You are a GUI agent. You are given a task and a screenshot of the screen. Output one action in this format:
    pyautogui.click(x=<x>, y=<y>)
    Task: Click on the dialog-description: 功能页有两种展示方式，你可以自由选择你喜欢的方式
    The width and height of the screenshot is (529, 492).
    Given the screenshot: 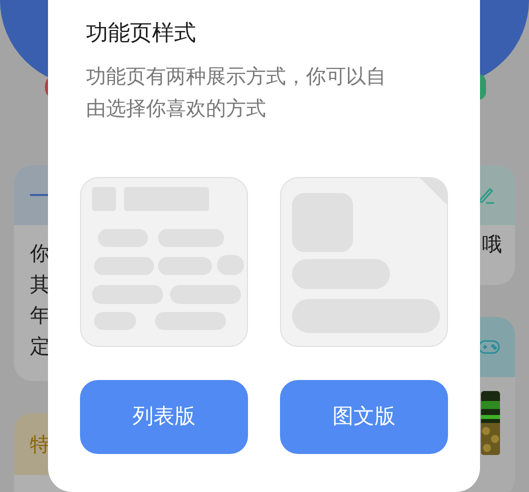 What is the action you would take?
    pyautogui.click(x=236, y=92)
    